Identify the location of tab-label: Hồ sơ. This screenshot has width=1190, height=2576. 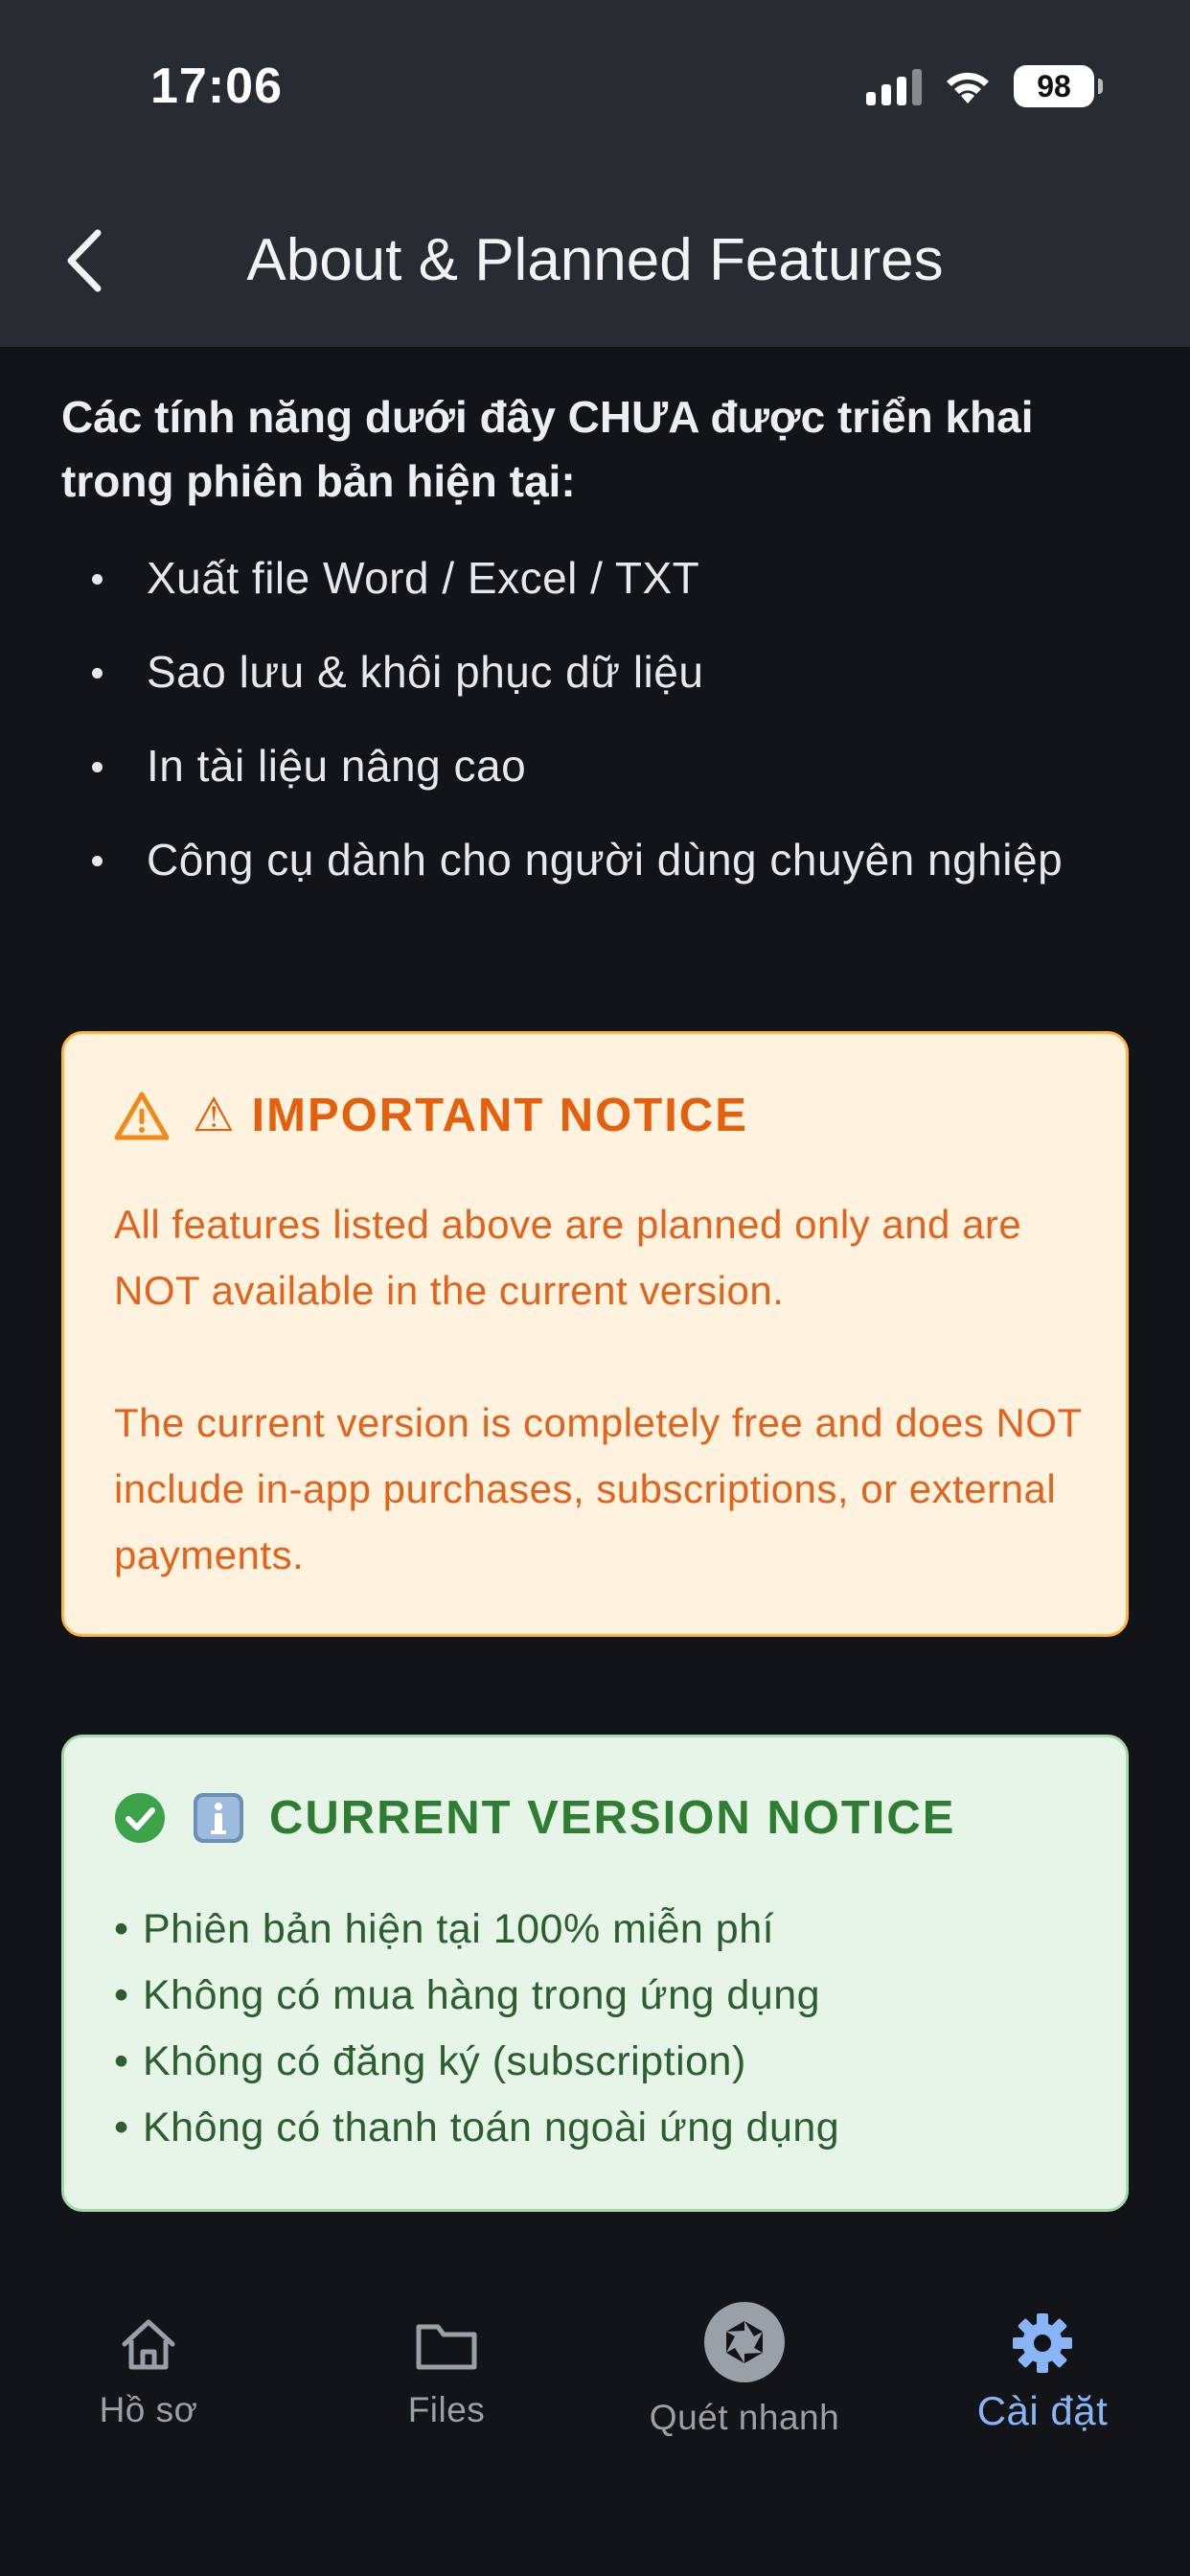
(148, 2409).